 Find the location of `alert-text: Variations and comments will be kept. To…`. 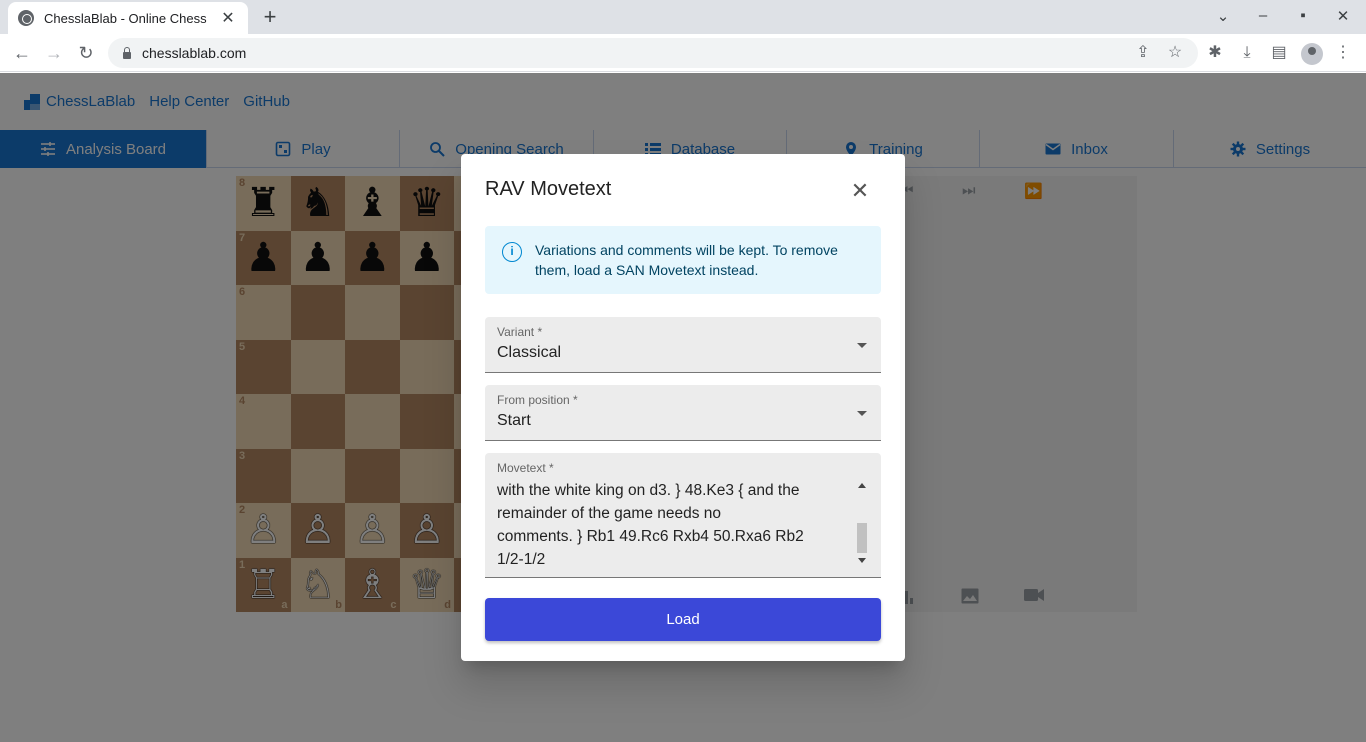

alert-text: Variations and comments will be kept. To… is located at coordinates (686, 260).